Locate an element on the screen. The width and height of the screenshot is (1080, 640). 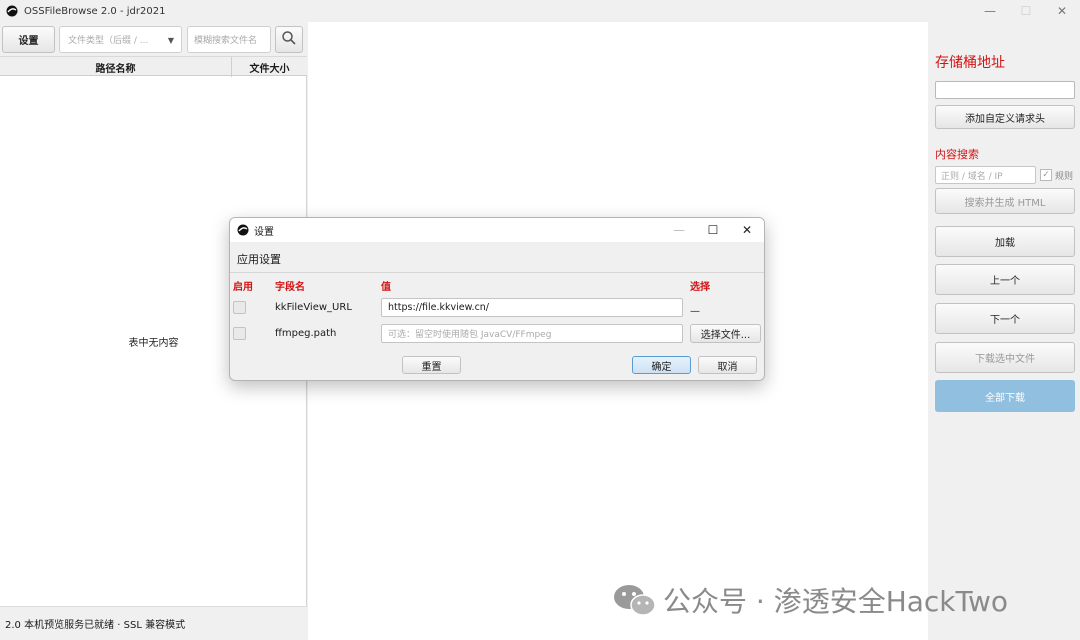
watermark: 公众号 · 渗透安全HackTwo is located at coordinates (810, 600).